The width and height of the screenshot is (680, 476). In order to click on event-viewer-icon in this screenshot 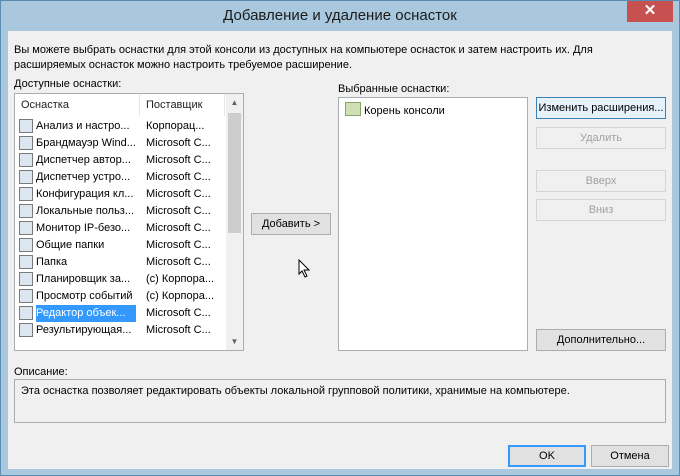, I will do `click(26, 296)`.